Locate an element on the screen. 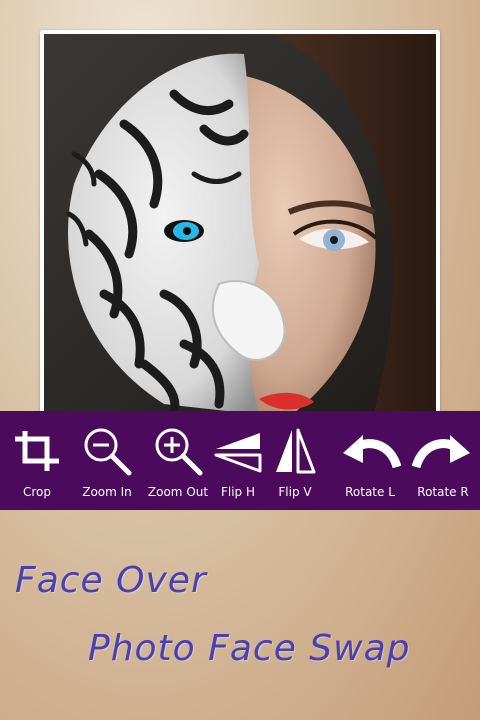 This screenshot has width=480, height=720. rotate-right-icon is located at coordinates (443, 451).